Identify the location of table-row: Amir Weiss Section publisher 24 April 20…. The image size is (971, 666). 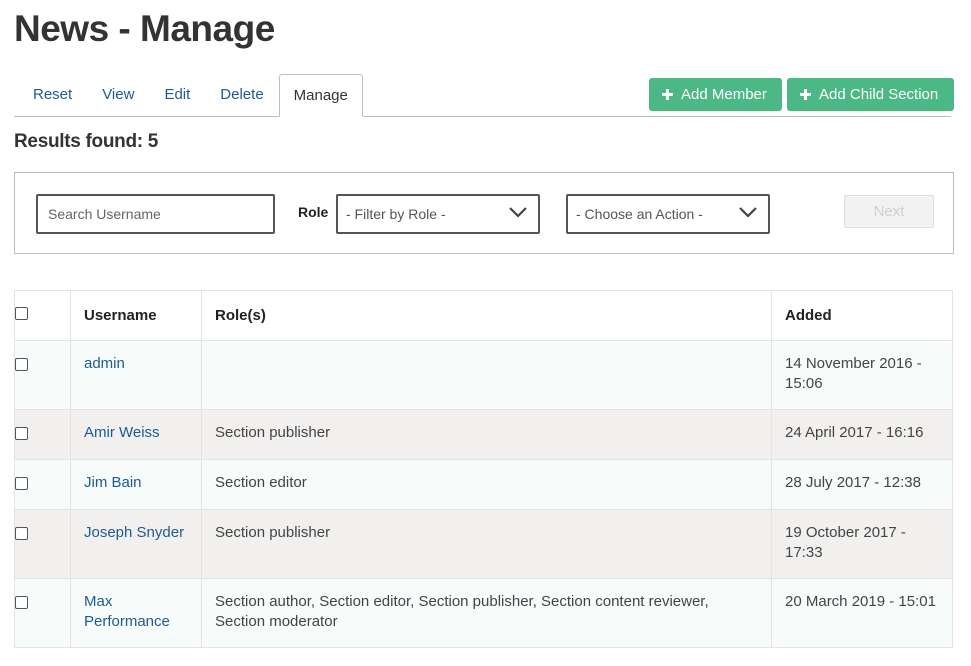
(483, 434).